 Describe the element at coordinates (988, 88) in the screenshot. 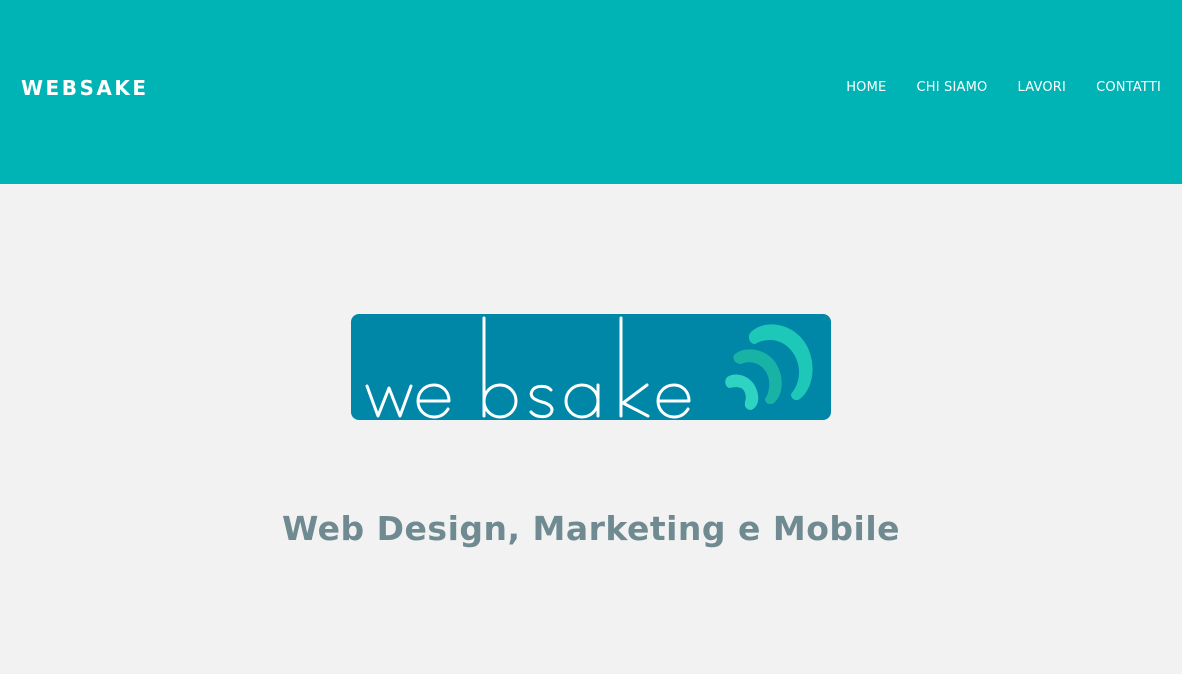

I see `main-nav: HOME CHI SIAMO LAVORI CONTATTI` at that location.